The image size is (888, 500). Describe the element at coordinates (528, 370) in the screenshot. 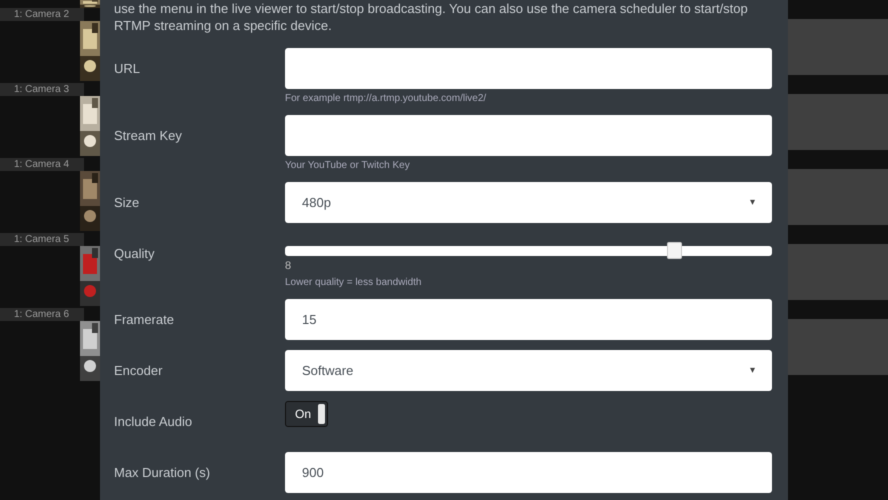

I see `select-field: Software ▾` at that location.